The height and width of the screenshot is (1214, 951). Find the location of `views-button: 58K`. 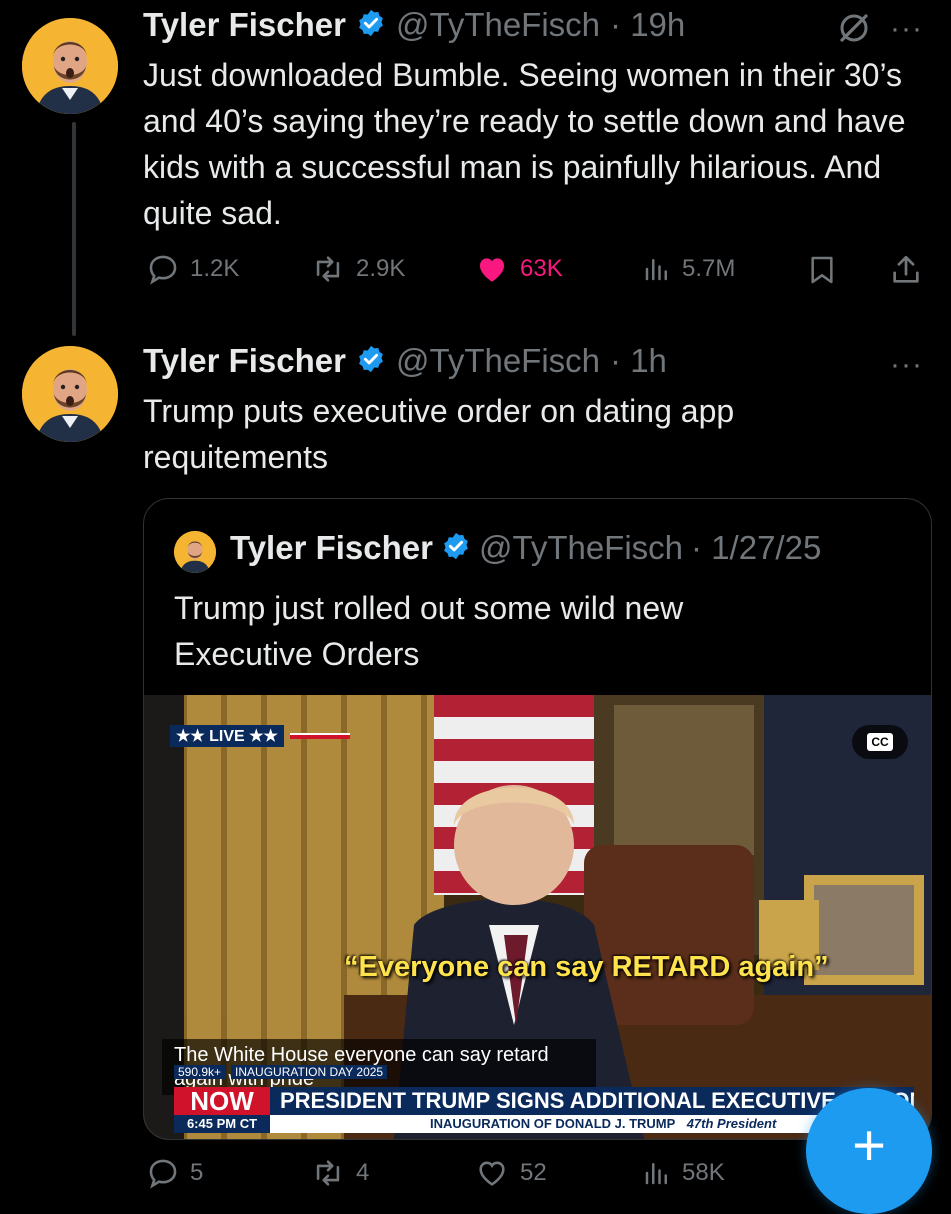

views-button: 58K is located at coordinates (683, 1173).